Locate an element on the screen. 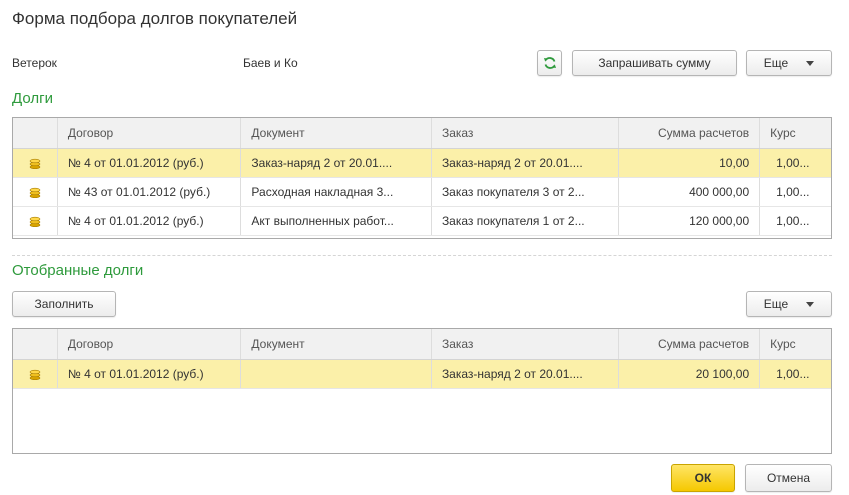 The image size is (849, 495). more-button-selected: Еще is located at coordinates (789, 304).